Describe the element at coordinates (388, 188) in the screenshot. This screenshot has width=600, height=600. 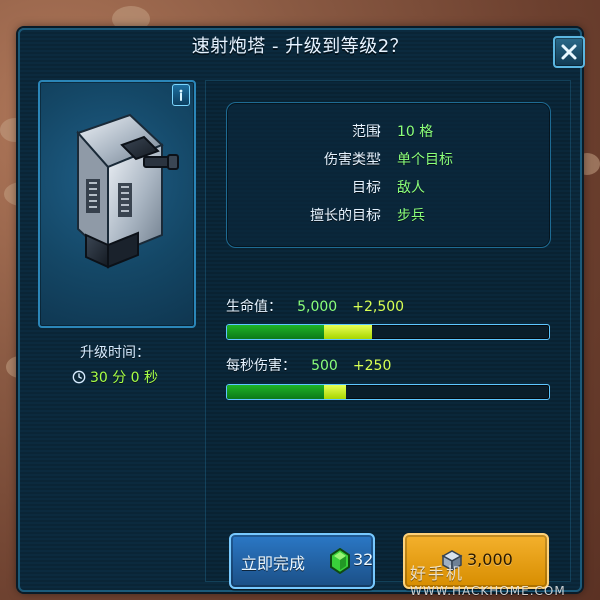
I see `attribute-row: 目标 : 敌人` at that location.